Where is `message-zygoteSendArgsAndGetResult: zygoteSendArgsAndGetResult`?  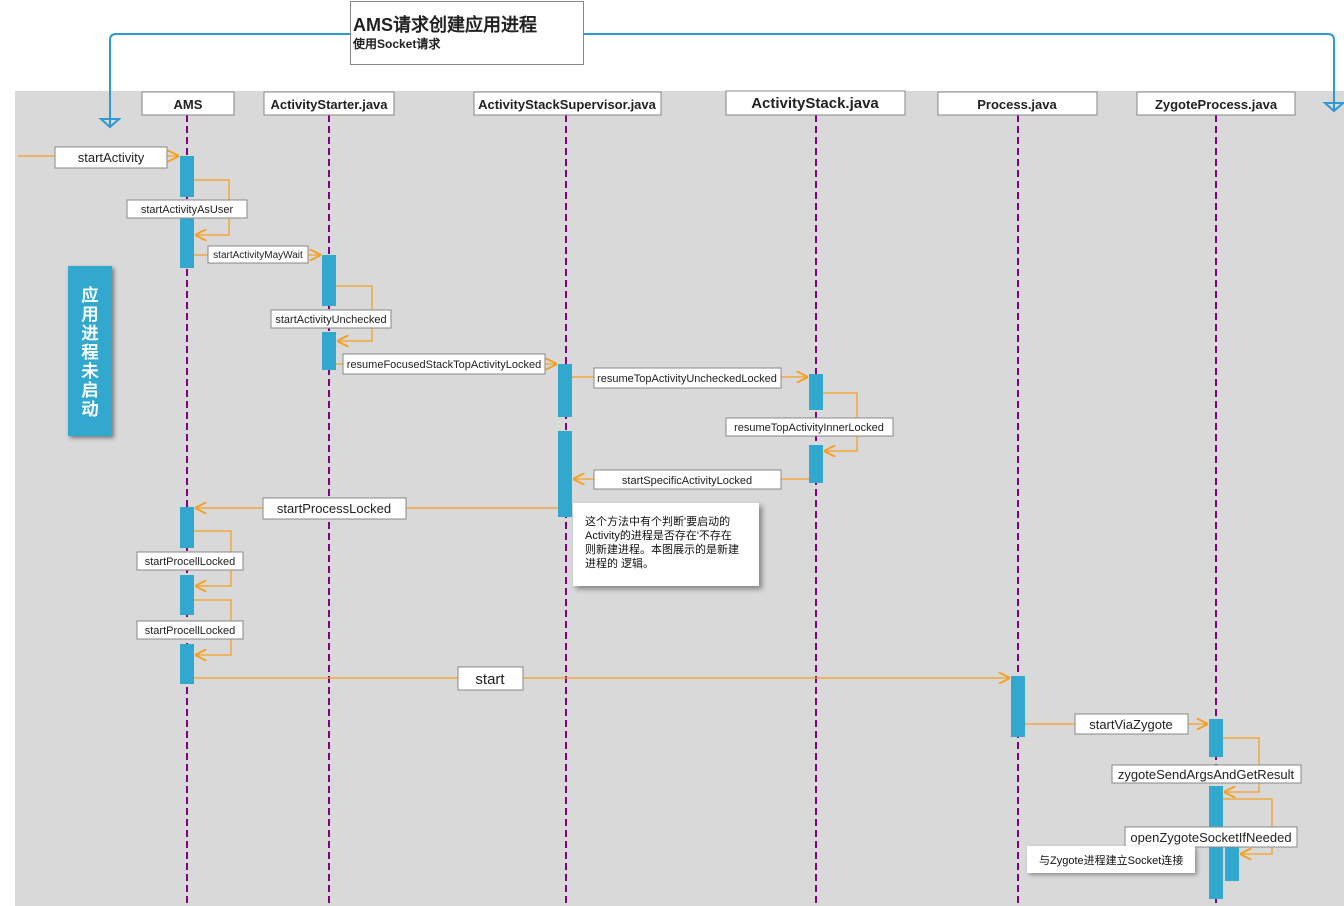
message-zygoteSendArgsAndGetResult: zygoteSendArgsAndGetResult is located at coordinates (1206, 774).